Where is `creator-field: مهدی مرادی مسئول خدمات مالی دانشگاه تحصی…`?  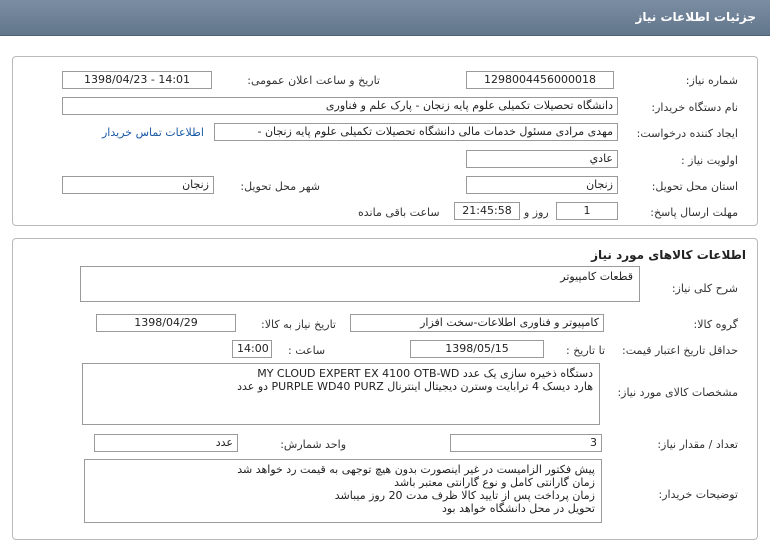 creator-field: مهدی مرادی مسئول خدمات مالی دانشگاه تحصی… is located at coordinates (416, 132).